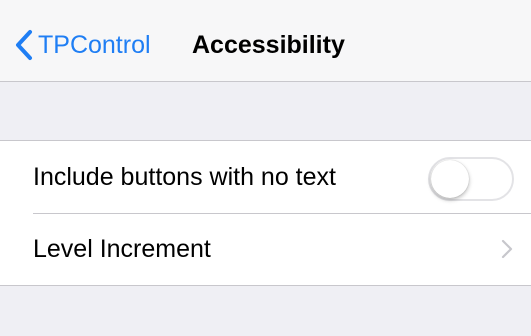 The height and width of the screenshot is (336, 531). Describe the element at coordinates (268, 45) in the screenshot. I see `page-title: Accessibility` at that location.